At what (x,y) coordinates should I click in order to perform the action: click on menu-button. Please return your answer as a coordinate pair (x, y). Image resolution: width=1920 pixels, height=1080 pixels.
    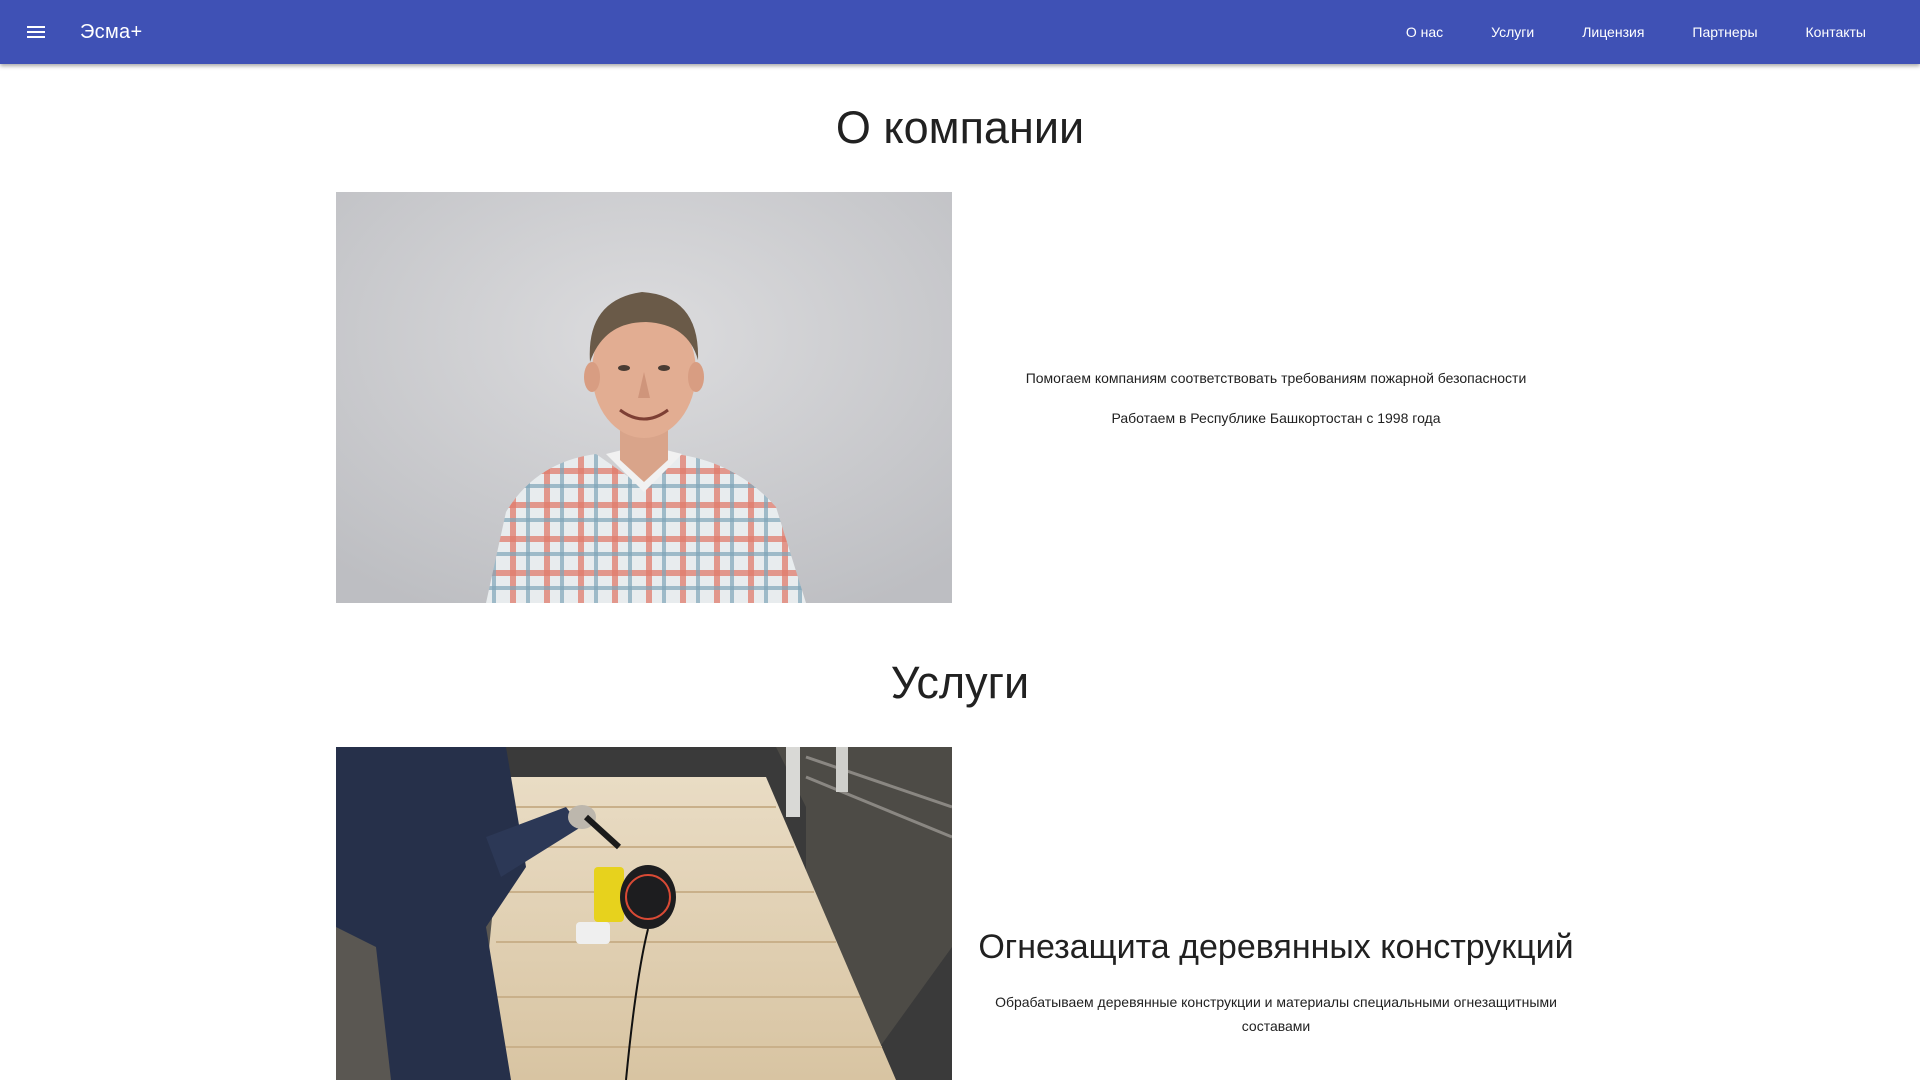
    Looking at the image, I should click on (36, 32).